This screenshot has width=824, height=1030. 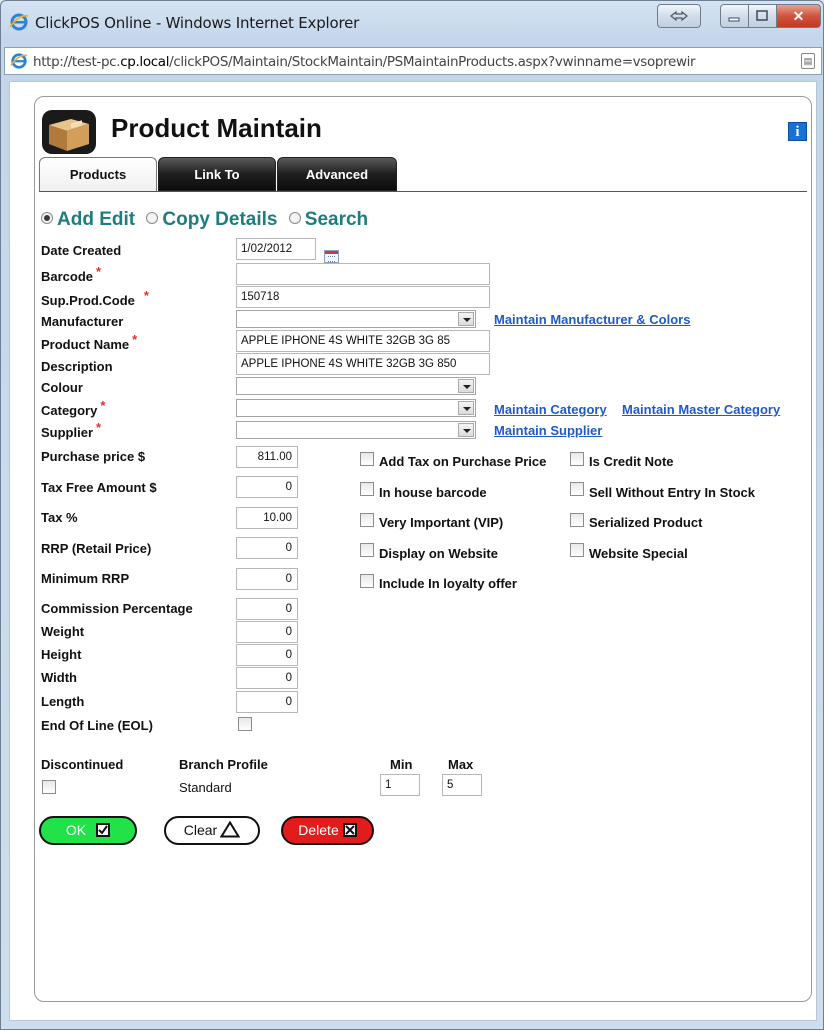 I want to click on mode-copy-details-label: Copy Details, so click(x=220, y=219).